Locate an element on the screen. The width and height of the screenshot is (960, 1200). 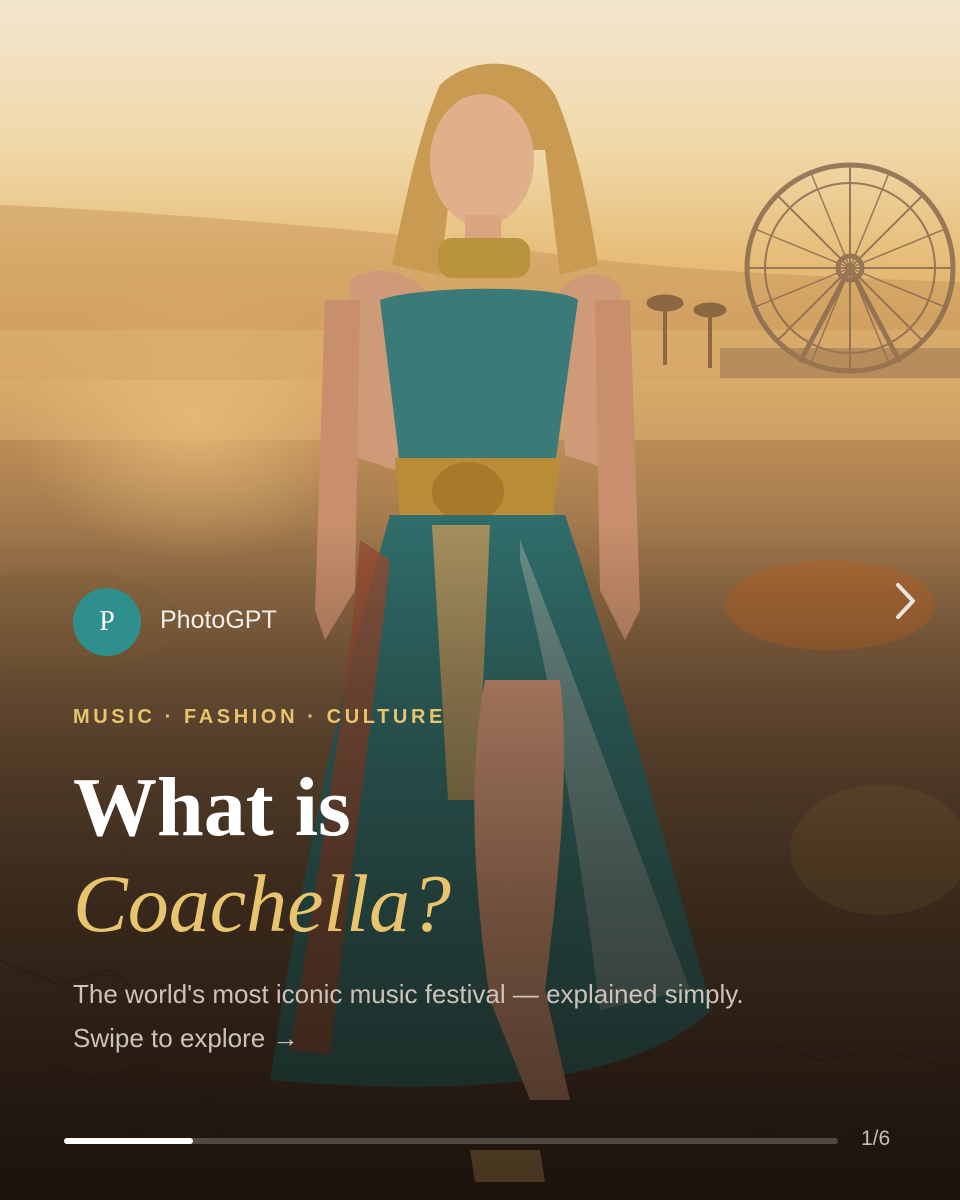
desert-shrub is located at coordinates (875, 850).